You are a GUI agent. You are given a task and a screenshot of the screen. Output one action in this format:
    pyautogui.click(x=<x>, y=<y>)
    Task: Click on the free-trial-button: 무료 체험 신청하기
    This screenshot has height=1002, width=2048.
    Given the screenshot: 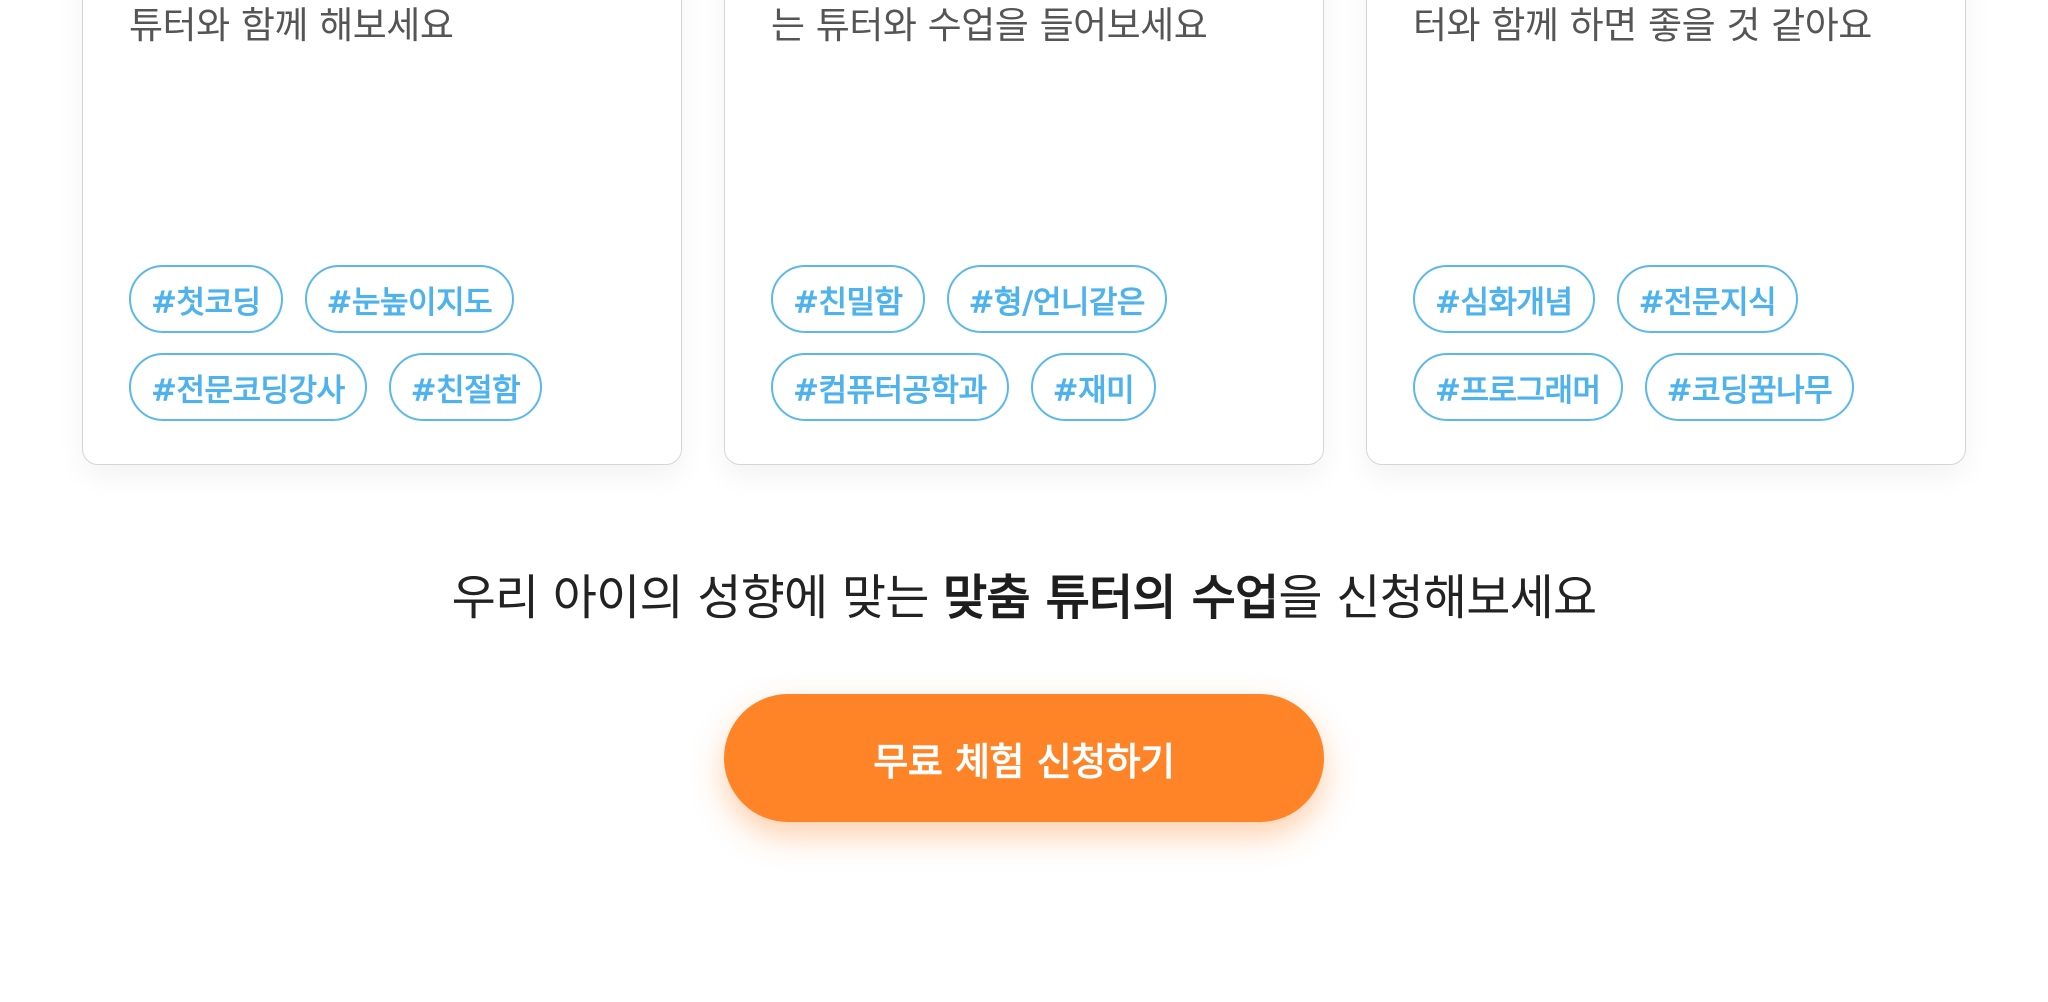 What is the action you would take?
    pyautogui.click(x=1024, y=758)
    